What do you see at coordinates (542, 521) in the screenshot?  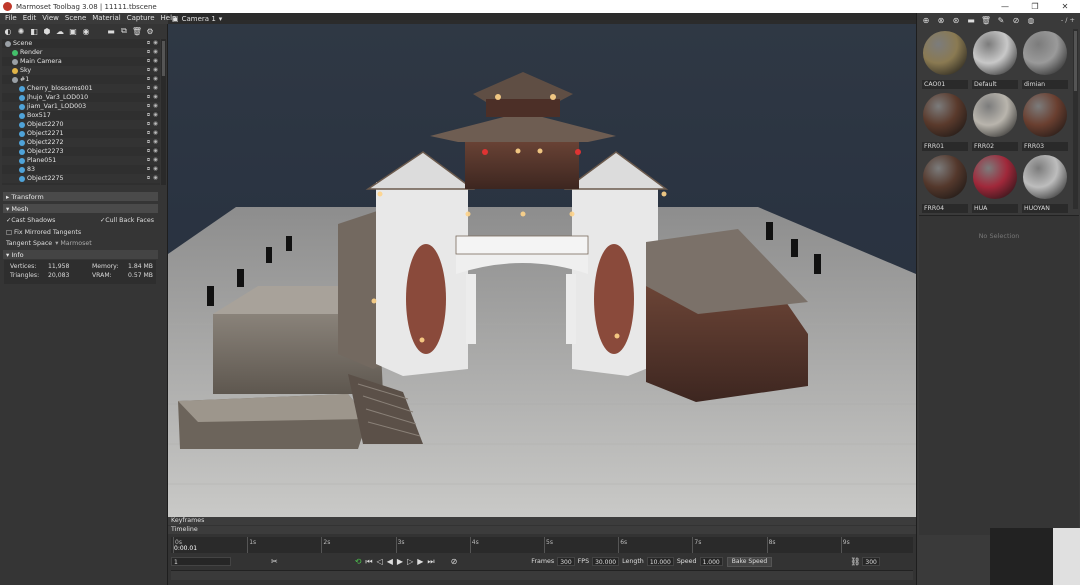 I see `keyframes-header: Keyframes` at bounding box center [542, 521].